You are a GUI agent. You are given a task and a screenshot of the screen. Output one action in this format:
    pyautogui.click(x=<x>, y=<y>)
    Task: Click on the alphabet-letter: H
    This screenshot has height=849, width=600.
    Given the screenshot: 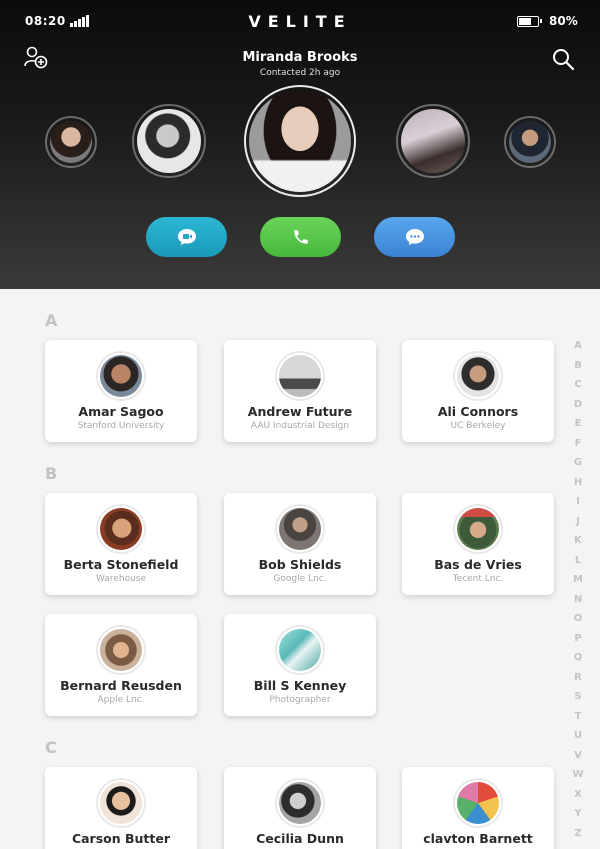 What is the action you would take?
    pyautogui.click(x=578, y=487)
    